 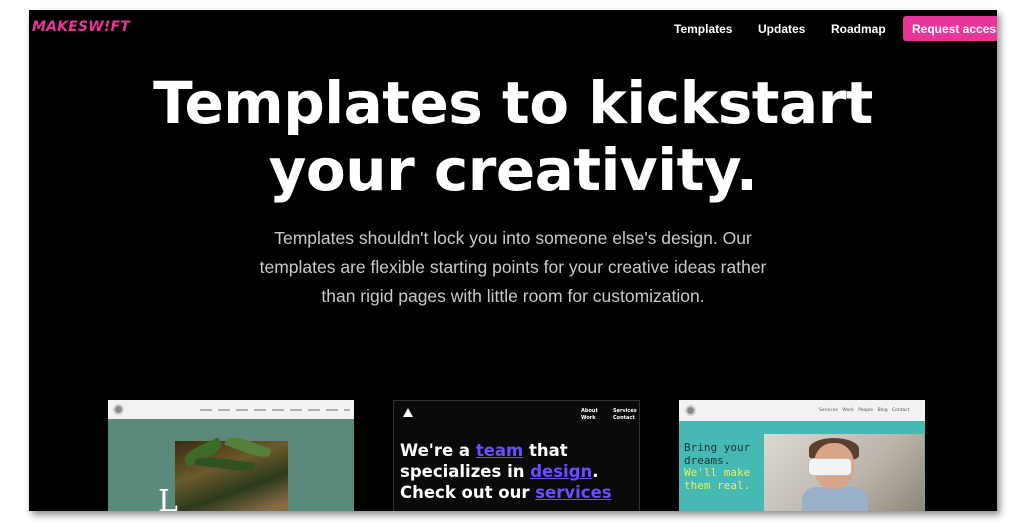 I want to click on card-1-menu-icon, so click(x=275, y=410).